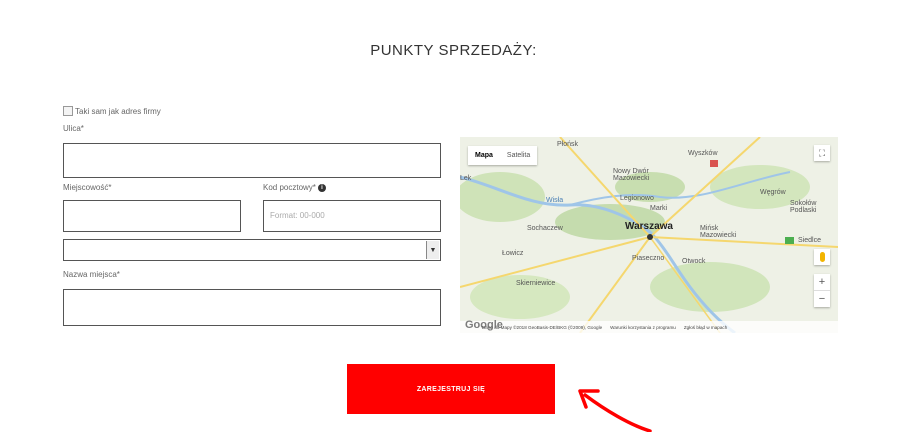 The image size is (907, 432). I want to click on map-label-marki: Marki, so click(659, 208).